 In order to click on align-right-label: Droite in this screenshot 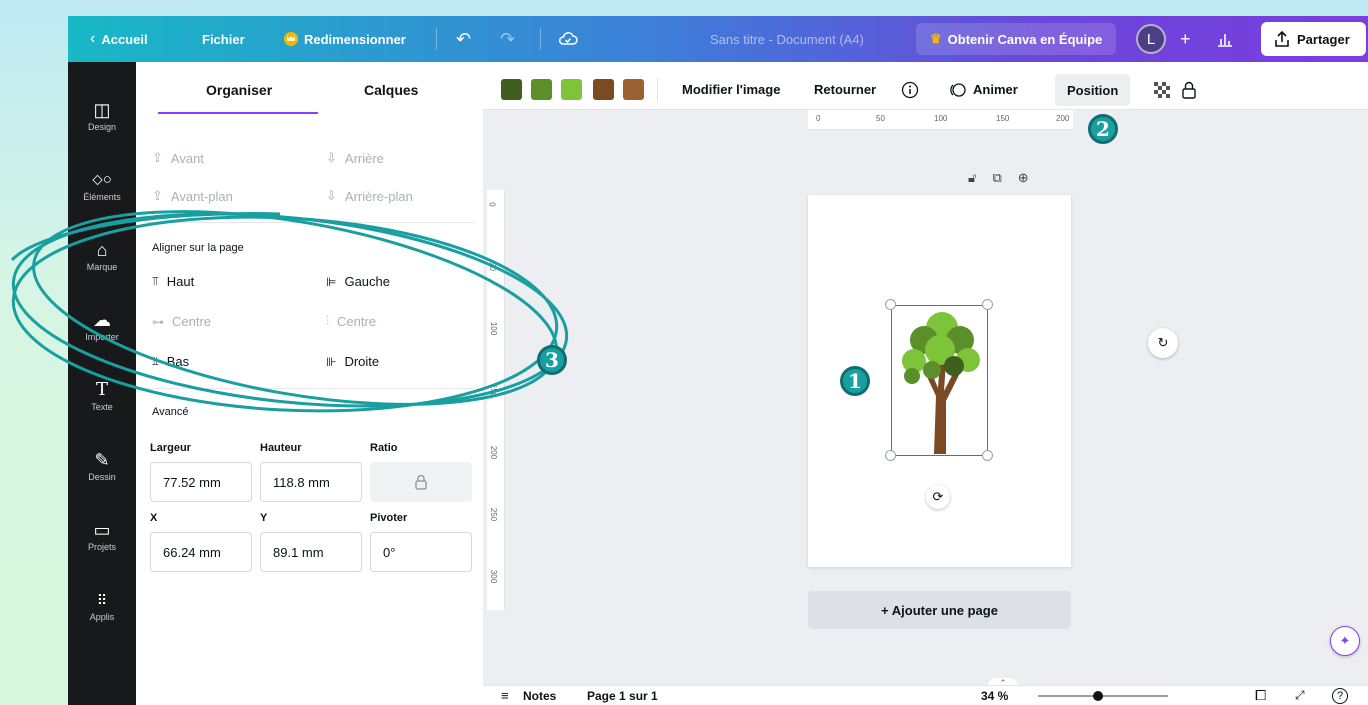, I will do `click(362, 361)`.